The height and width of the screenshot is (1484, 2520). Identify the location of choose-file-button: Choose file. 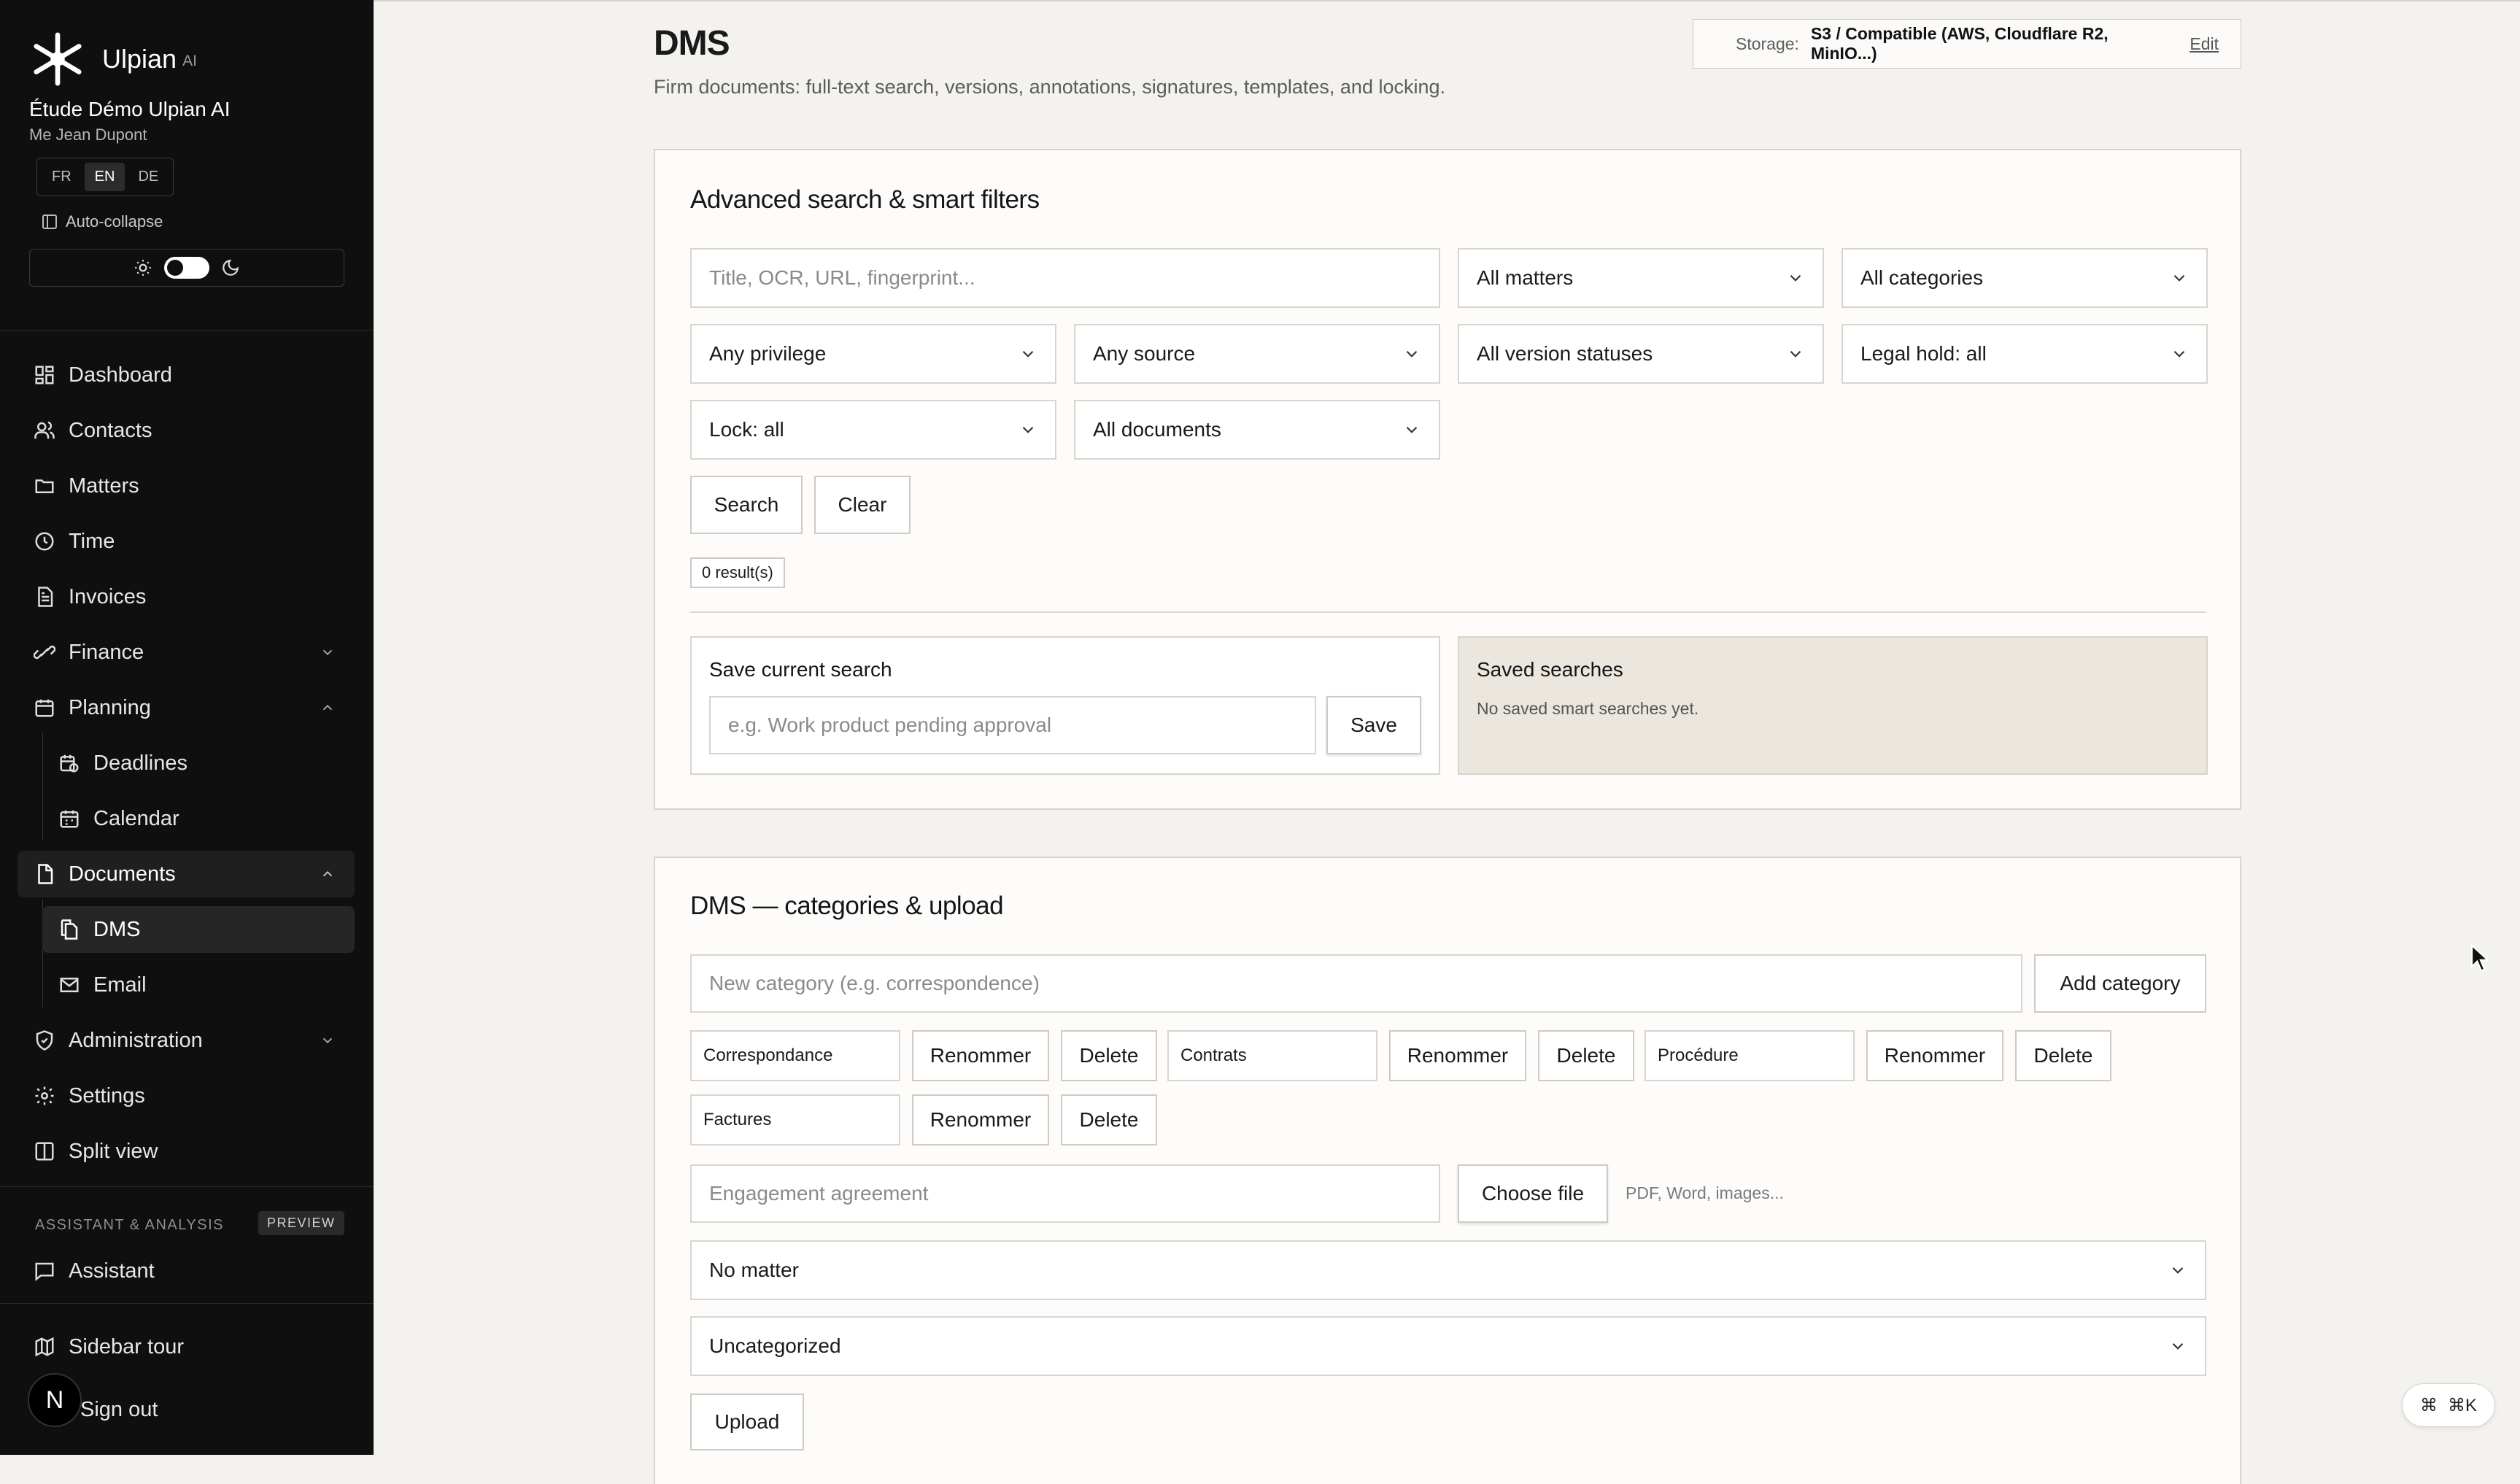
(1533, 1193).